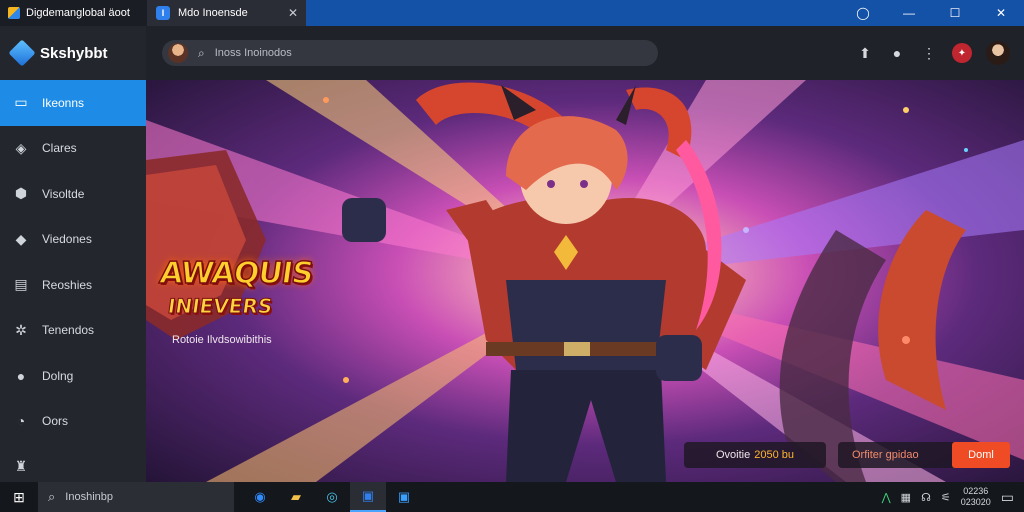 The image size is (1024, 512). What do you see at coordinates (73, 422) in the screenshot?
I see `sidebar-item-clock: ◔ Oors` at bounding box center [73, 422].